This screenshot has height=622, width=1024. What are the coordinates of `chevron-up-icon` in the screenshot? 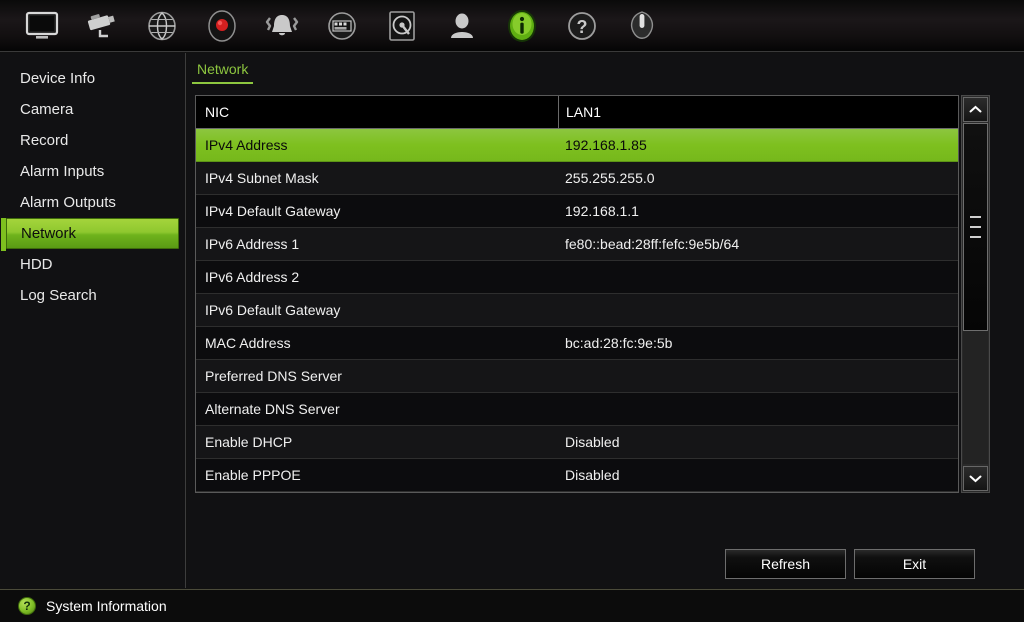 It's located at (975, 110).